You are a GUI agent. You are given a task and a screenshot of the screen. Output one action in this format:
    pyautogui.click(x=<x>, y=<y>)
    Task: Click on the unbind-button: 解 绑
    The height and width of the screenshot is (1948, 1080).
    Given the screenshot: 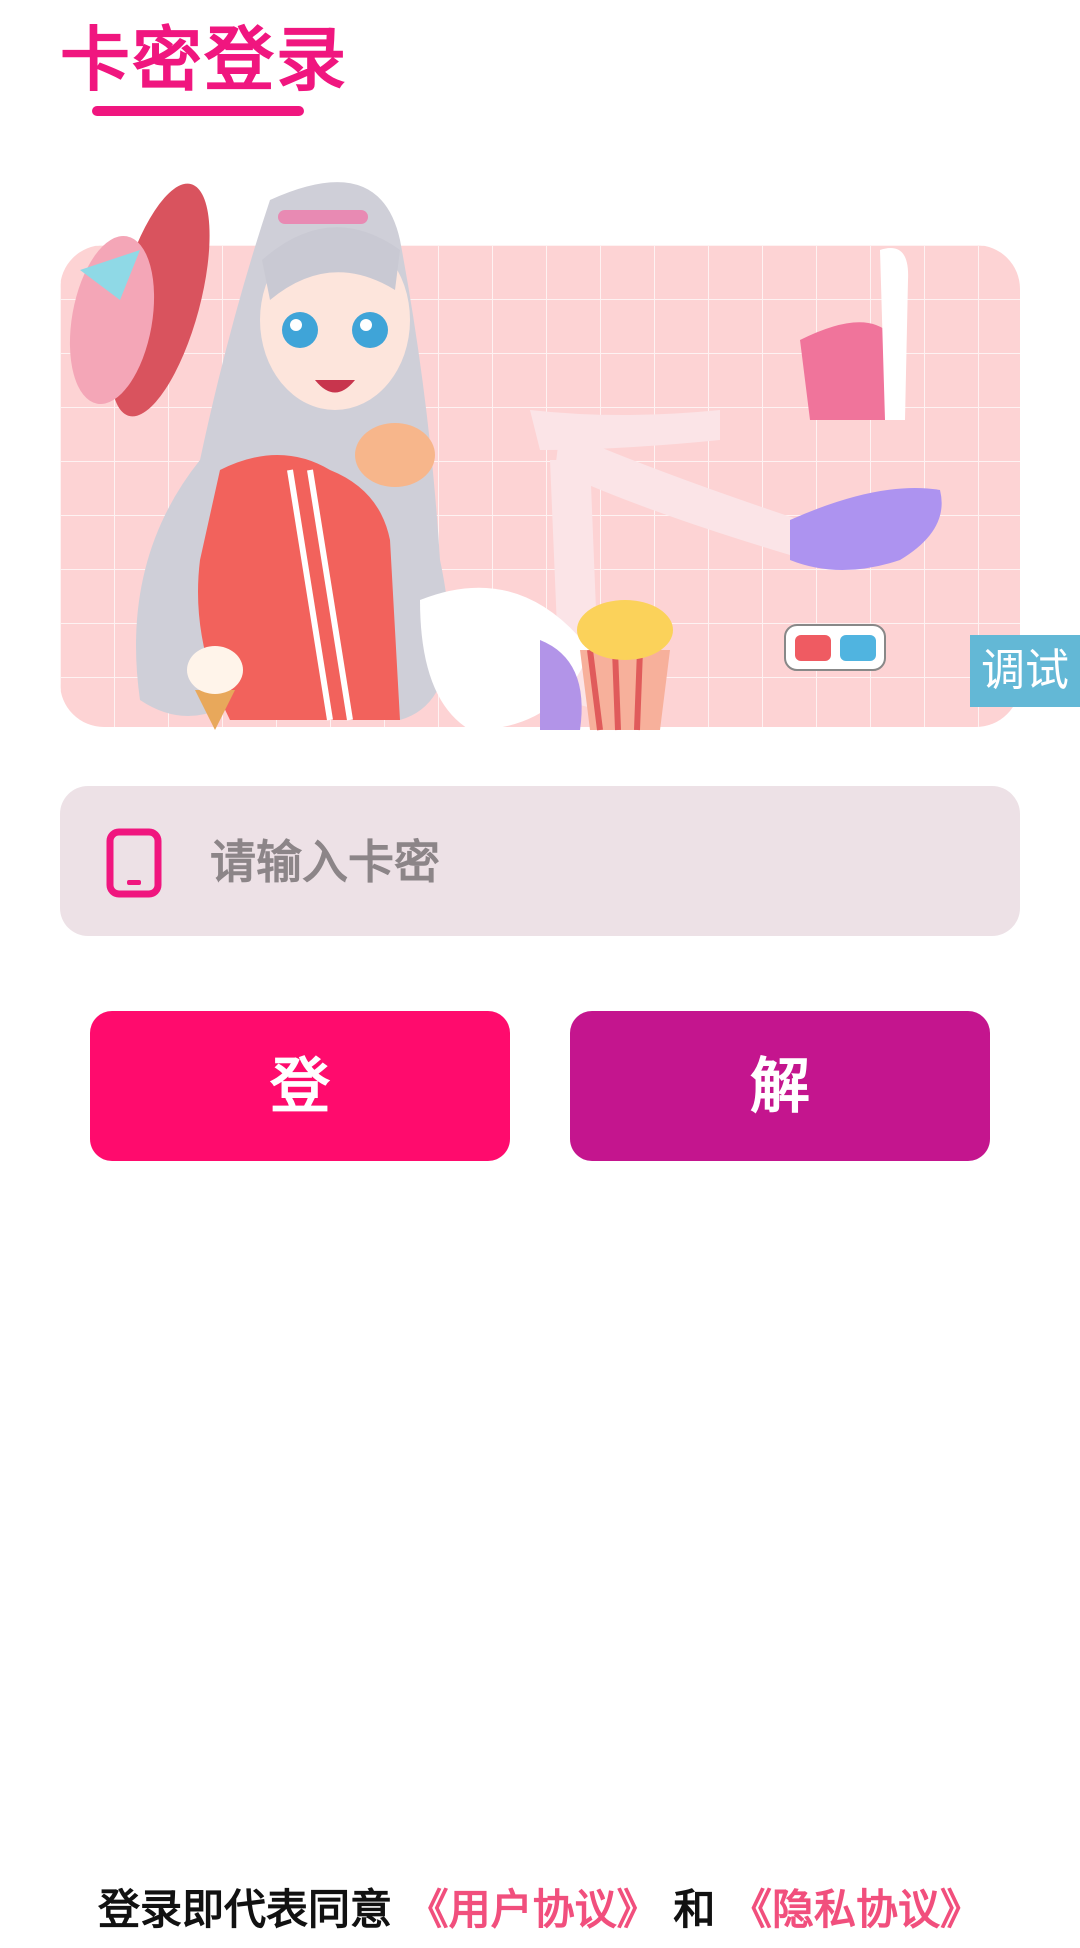 What is the action you would take?
    pyautogui.click(x=780, y=1141)
    